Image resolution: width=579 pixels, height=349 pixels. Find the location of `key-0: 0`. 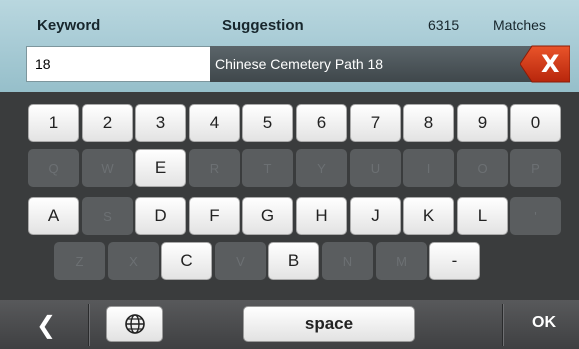

key-0: 0 is located at coordinates (535, 123).